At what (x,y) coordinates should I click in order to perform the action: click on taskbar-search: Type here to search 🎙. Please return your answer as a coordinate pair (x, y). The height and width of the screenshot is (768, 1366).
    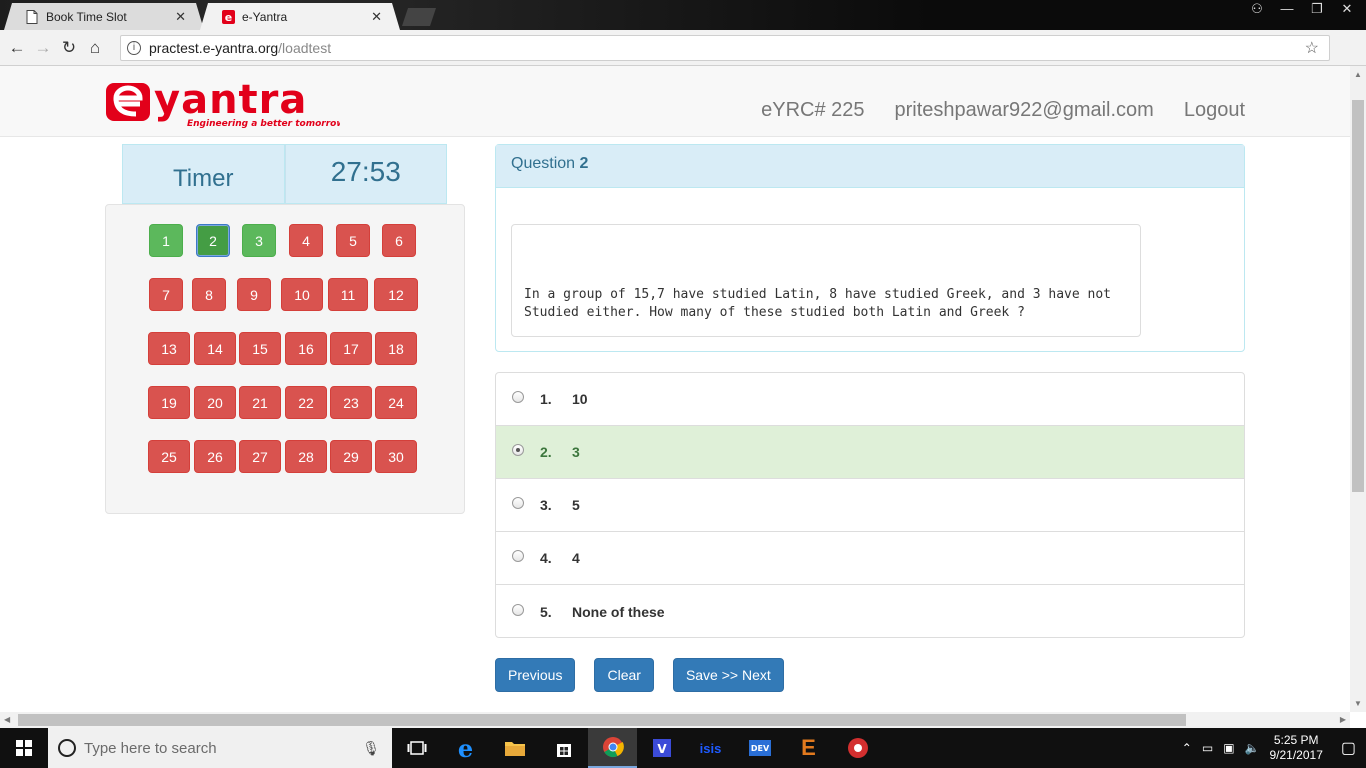
    Looking at the image, I should click on (220, 748).